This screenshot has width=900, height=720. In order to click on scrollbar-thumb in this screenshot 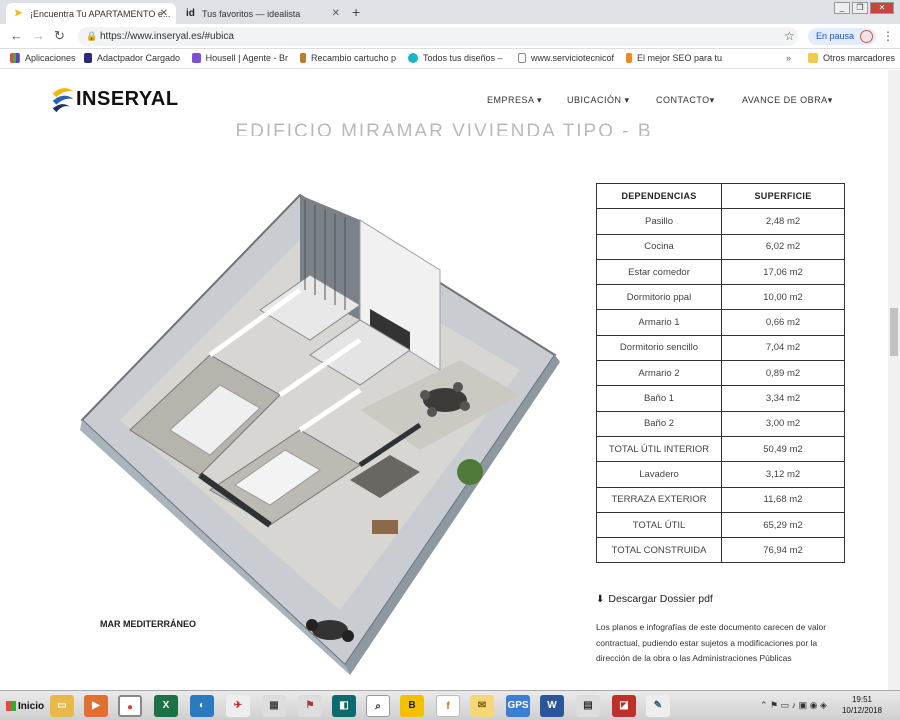, I will do `click(894, 332)`.